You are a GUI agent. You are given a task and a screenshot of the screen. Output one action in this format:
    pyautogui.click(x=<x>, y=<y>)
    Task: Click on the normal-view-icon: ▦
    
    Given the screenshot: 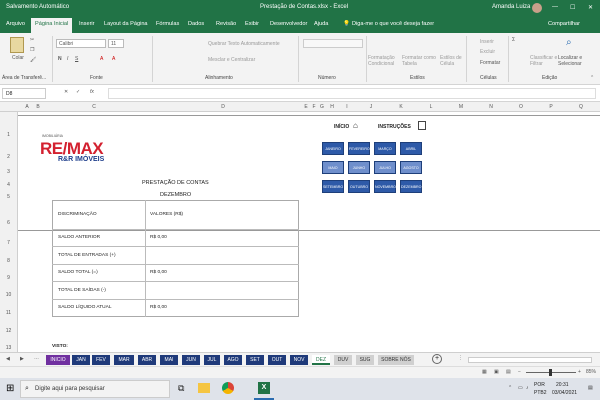 What is the action you would take?
    pyautogui.click(x=484, y=372)
    